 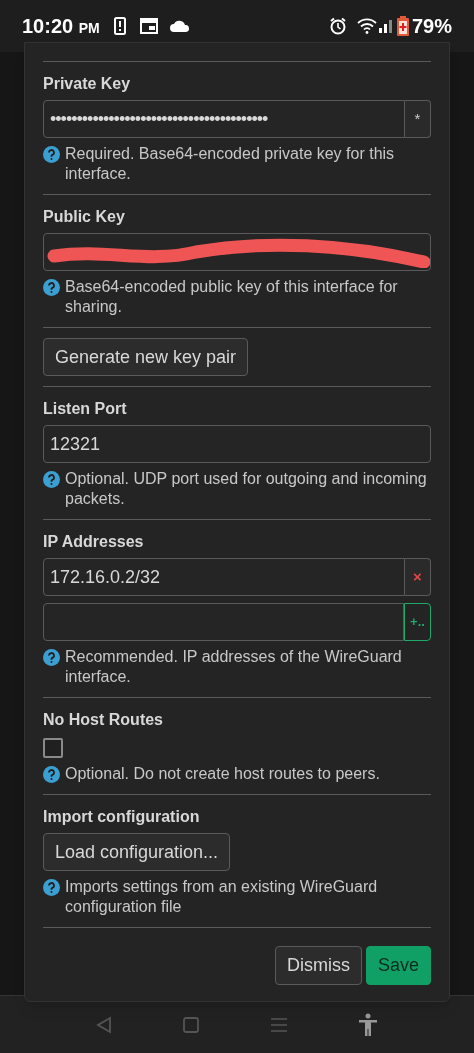 I want to click on signal-icon, so click(x=385, y=26).